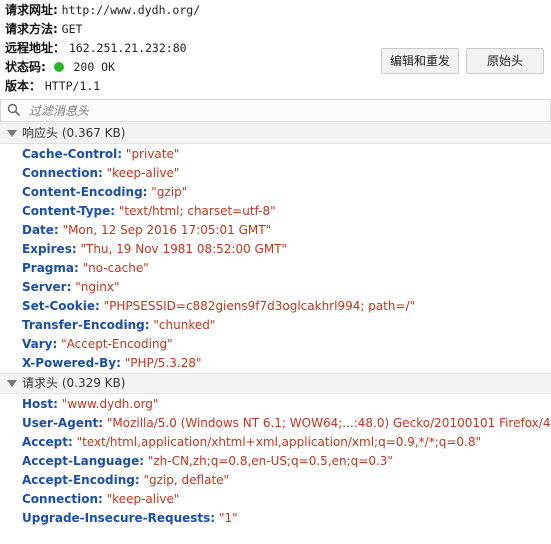  I want to click on search-icon, so click(14, 110).